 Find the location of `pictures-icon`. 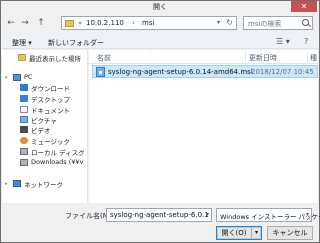

pictures-icon is located at coordinates (24, 119).